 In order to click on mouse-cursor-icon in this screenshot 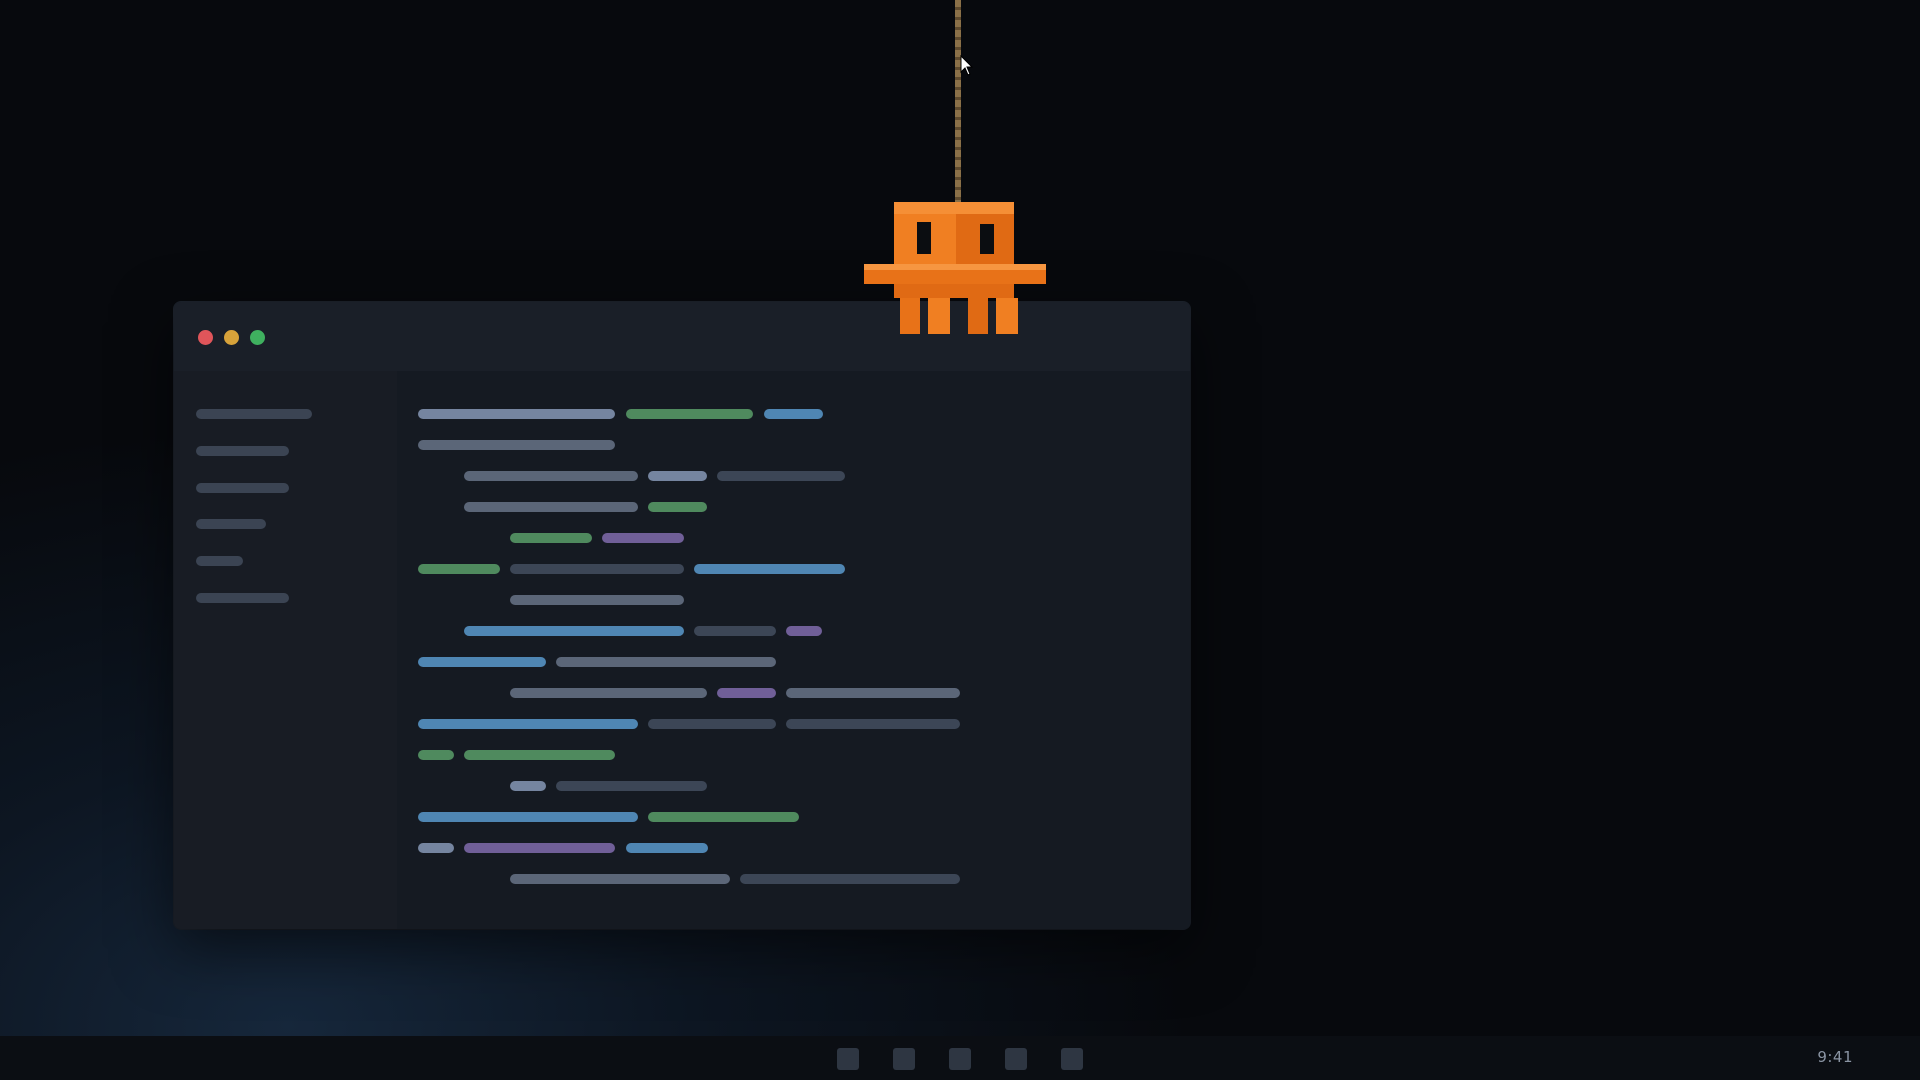, I will do `click(967, 65)`.